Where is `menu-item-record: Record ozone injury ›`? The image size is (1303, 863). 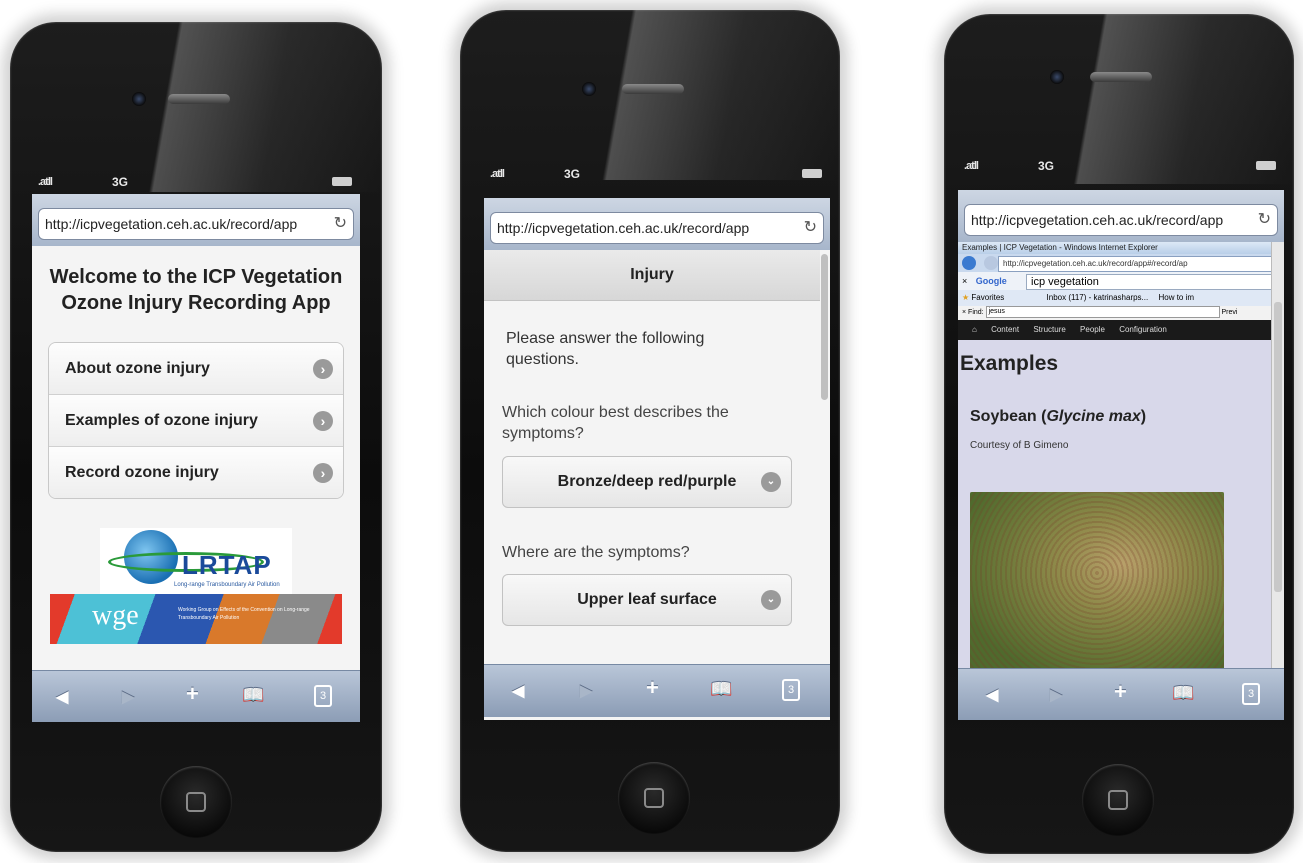
menu-item-record: Record ozone injury › is located at coordinates (196, 472).